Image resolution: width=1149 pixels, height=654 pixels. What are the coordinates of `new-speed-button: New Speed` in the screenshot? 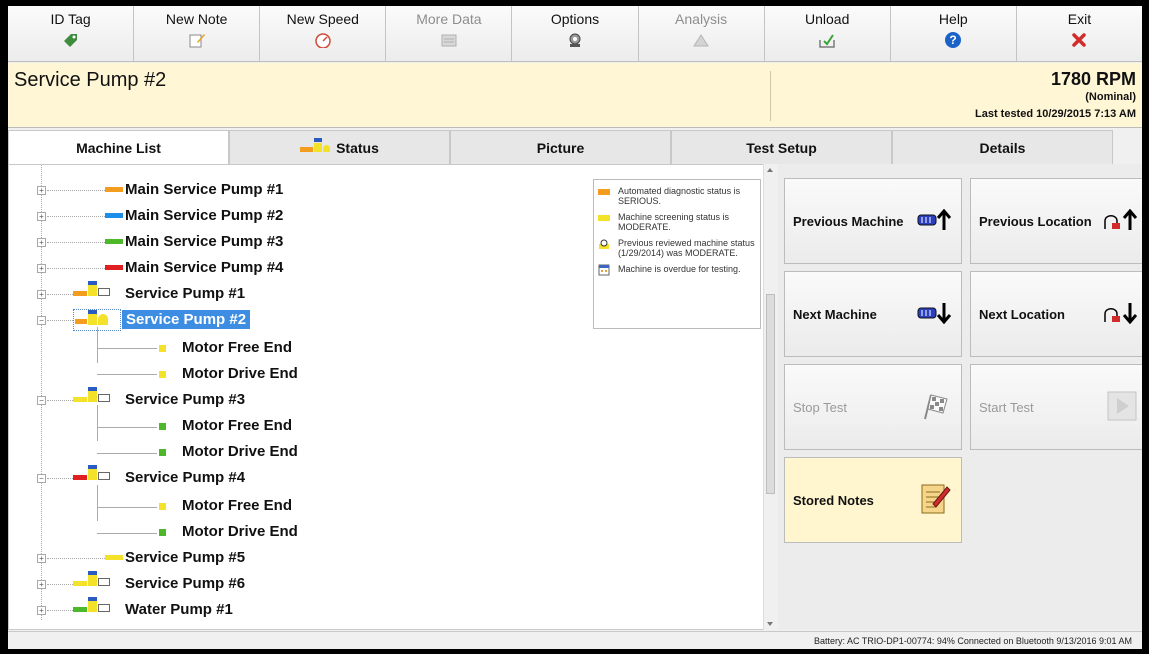 It's located at (323, 33).